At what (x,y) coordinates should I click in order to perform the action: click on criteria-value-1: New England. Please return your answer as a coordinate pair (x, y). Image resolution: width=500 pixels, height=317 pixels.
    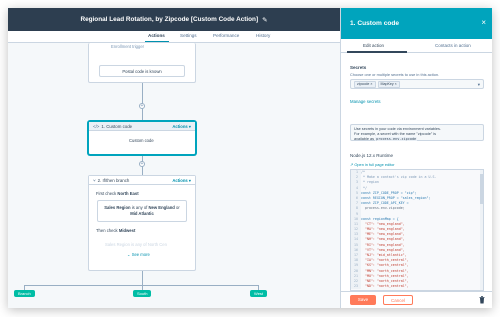
    Looking at the image, I should click on (161, 207).